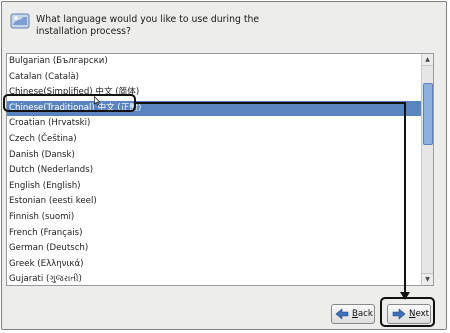 The width and height of the screenshot is (450, 333). What do you see at coordinates (214, 124) in the screenshot?
I see `language-item: Croatian (Hrvatski)` at bounding box center [214, 124].